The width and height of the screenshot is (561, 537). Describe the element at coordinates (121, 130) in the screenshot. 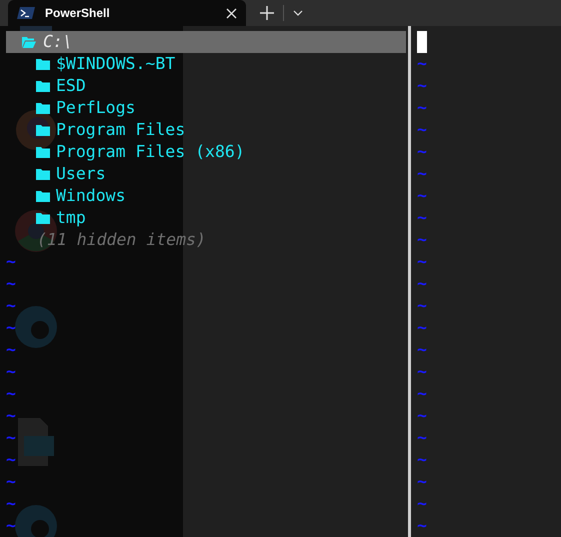

I see `folder-name: Program Files` at that location.